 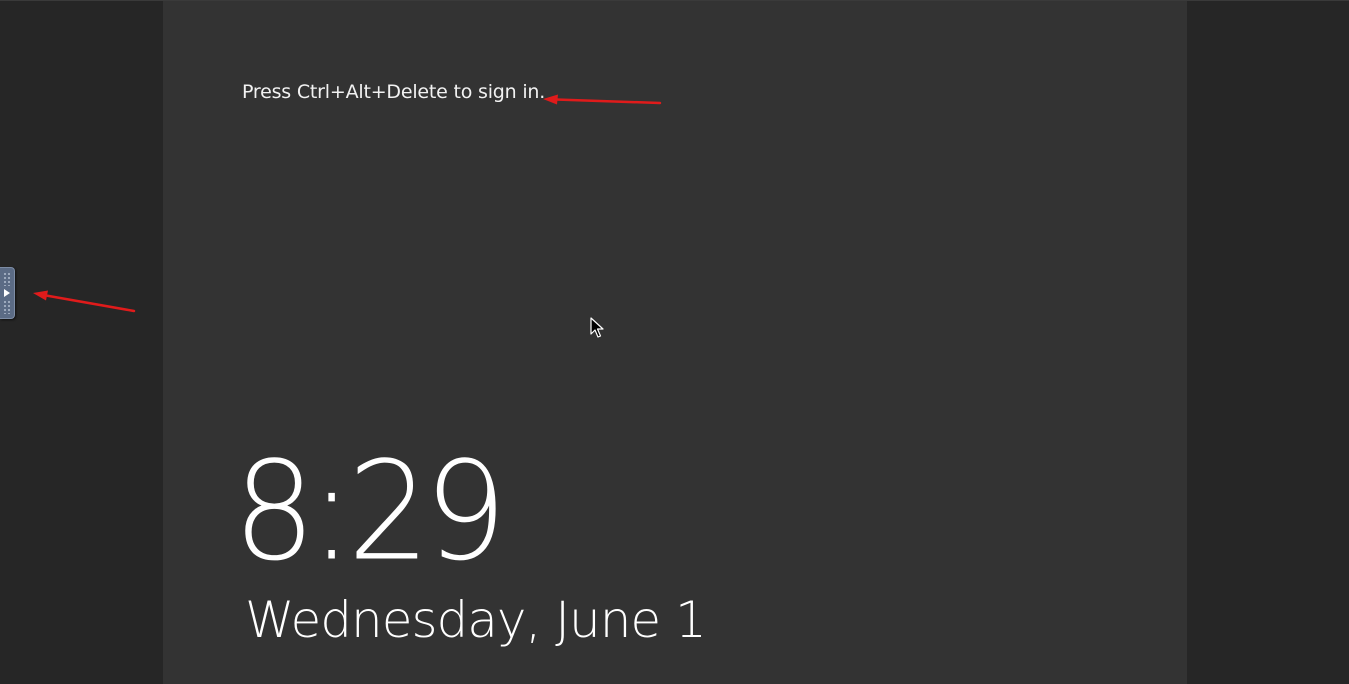 What do you see at coordinates (476, 620) in the screenshot?
I see `clock-date: Wednesday, June 1` at bounding box center [476, 620].